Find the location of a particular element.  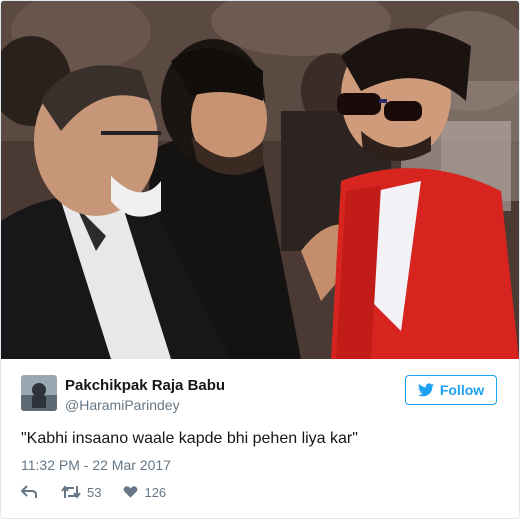

author-handle: @HaramiParindey is located at coordinates (122, 405).